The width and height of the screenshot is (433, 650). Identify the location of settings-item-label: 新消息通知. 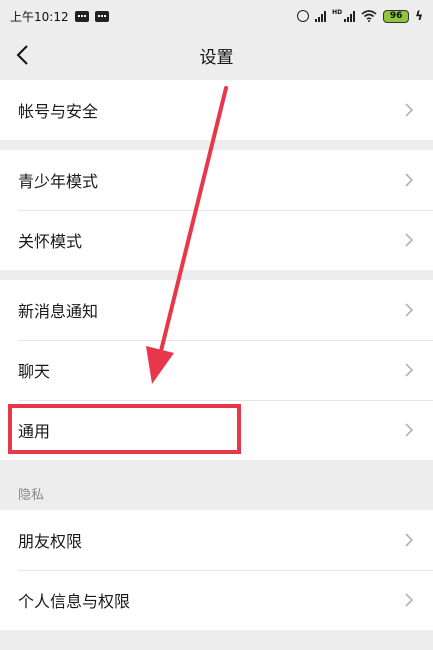
(58, 311).